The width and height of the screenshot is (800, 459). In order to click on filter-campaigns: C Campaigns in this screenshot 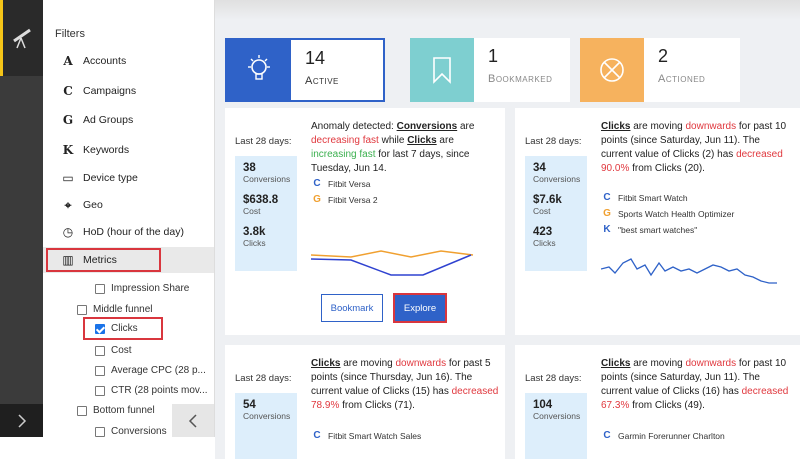, I will do `click(128, 91)`.